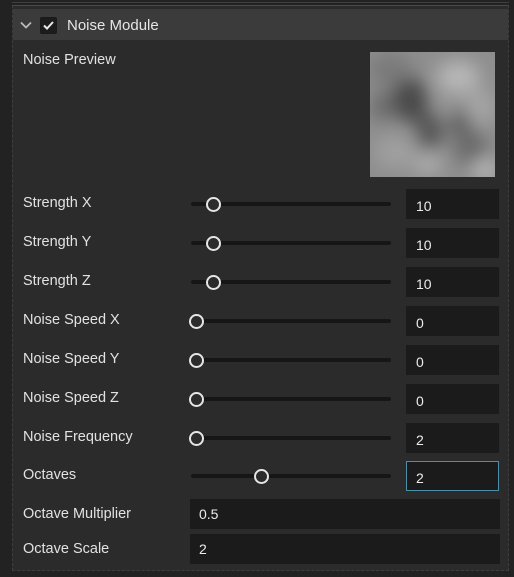 Image resolution: width=514 pixels, height=577 pixels. Describe the element at coordinates (452, 399) in the screenshot. I see `noise-speed-z-value-field: 0` at that location.